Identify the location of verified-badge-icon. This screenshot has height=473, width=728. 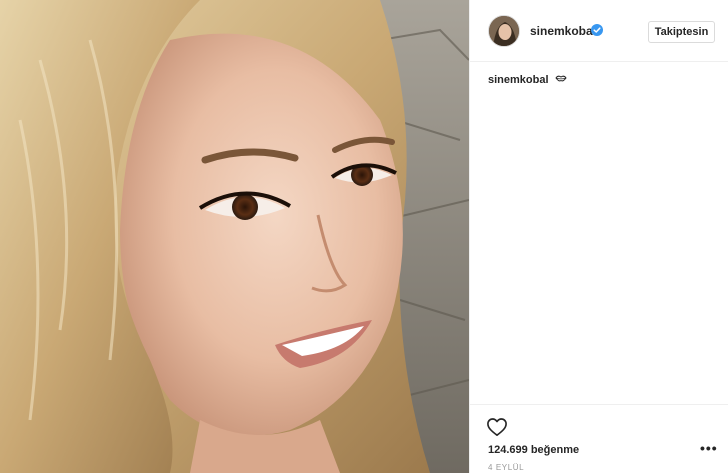
(597, 30).